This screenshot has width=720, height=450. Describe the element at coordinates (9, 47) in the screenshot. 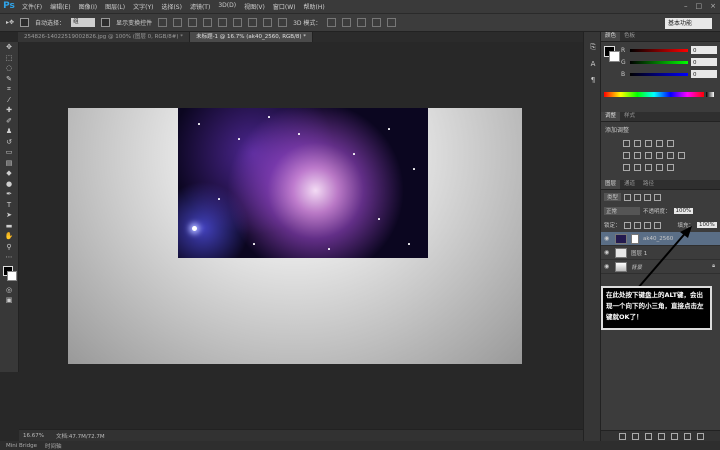

I see `move-tool-icon: ✥` at that location.